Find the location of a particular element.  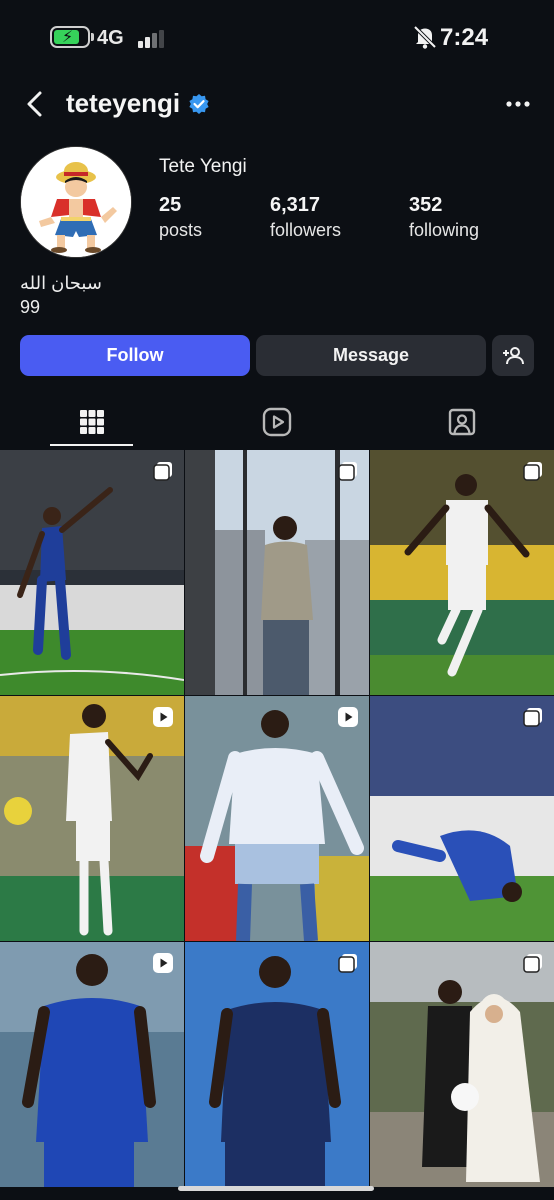

clock: 7:24 is located at coordinates (464, 37).